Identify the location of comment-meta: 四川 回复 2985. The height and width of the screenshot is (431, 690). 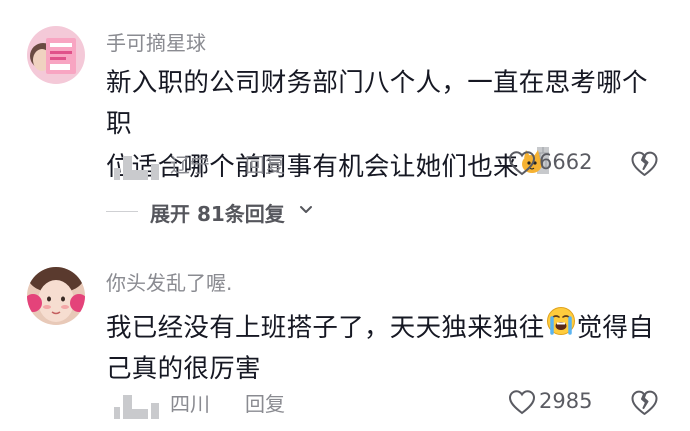
(386, 404).